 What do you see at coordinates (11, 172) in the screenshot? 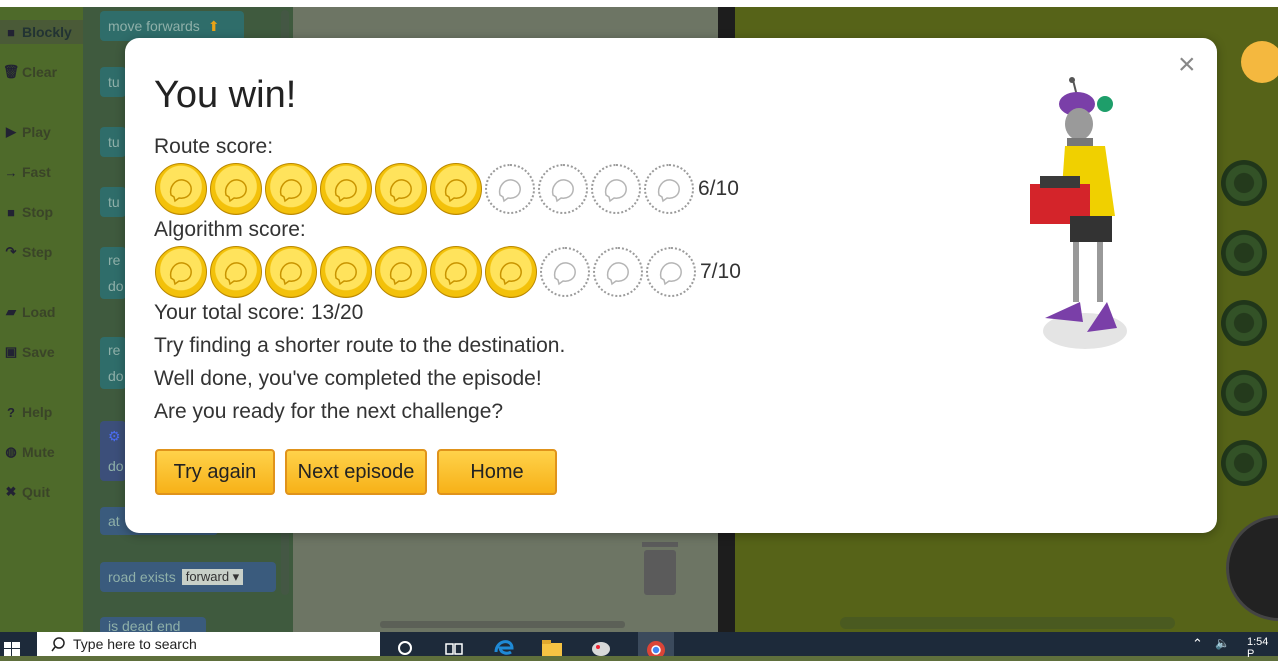
I see `fast-icon: →` at bounding box center [11, 172].